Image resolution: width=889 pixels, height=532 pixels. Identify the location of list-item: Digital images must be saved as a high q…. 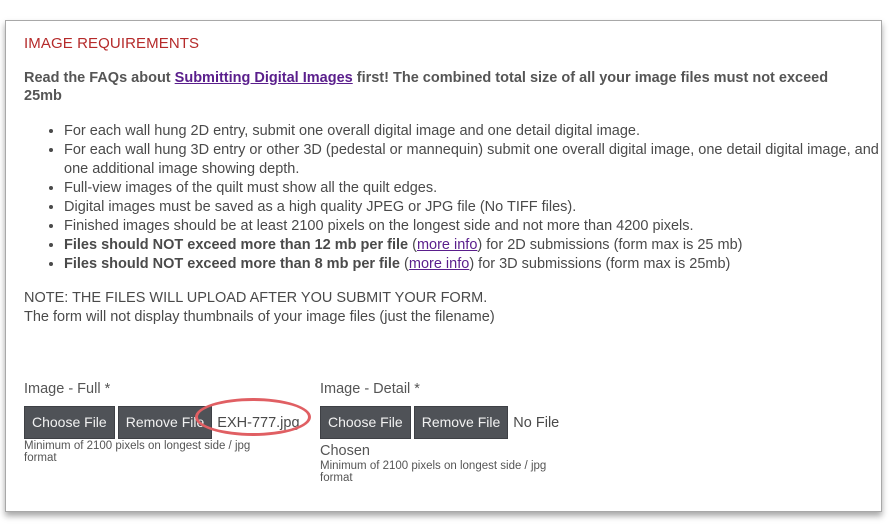
(474, 207).